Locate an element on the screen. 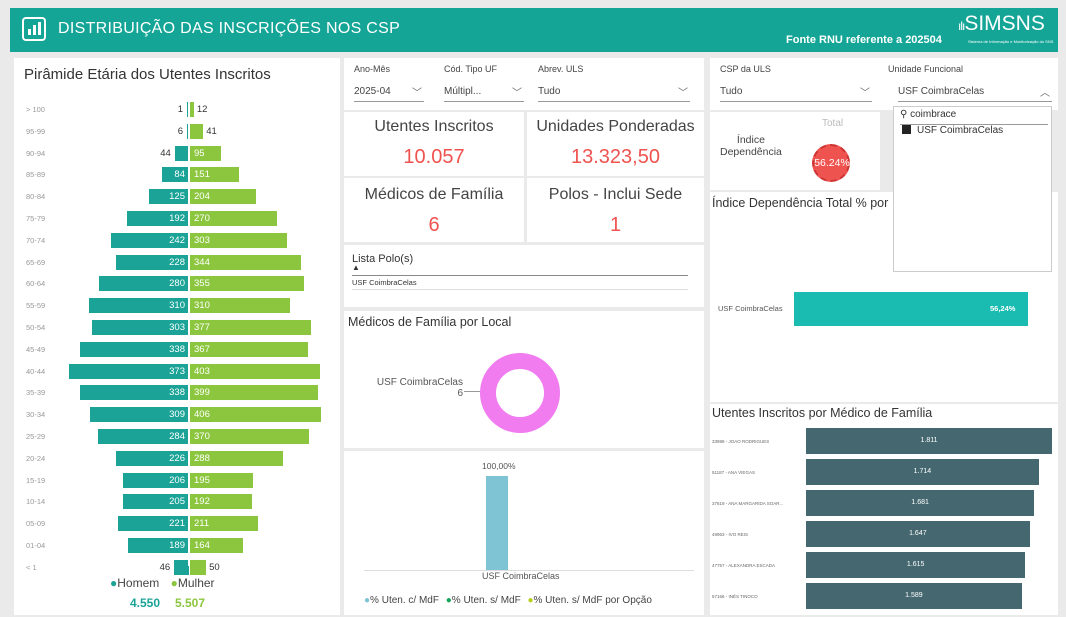  bar-female: 192 is located at coordinates (221, 502).